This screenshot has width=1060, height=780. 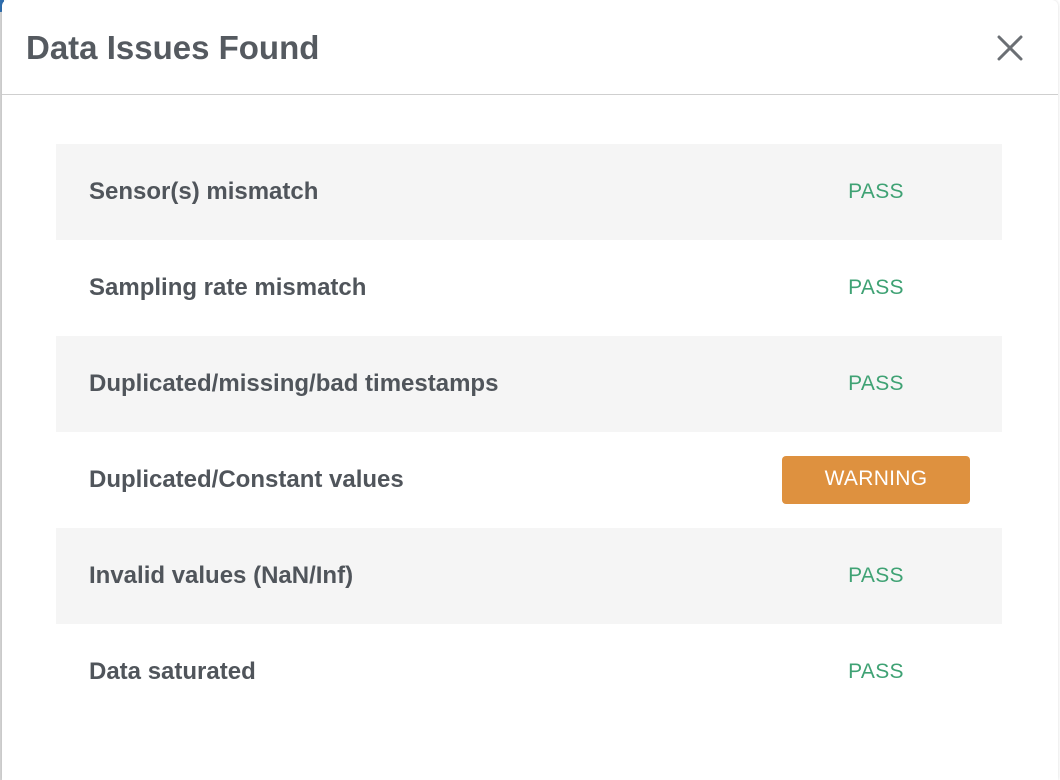 What do you see at coordinates (529, 480) in the screenshot?
I see `check-row-constant-values: Duplicated/Constant values WARNING` at bounding box center [529, 480].